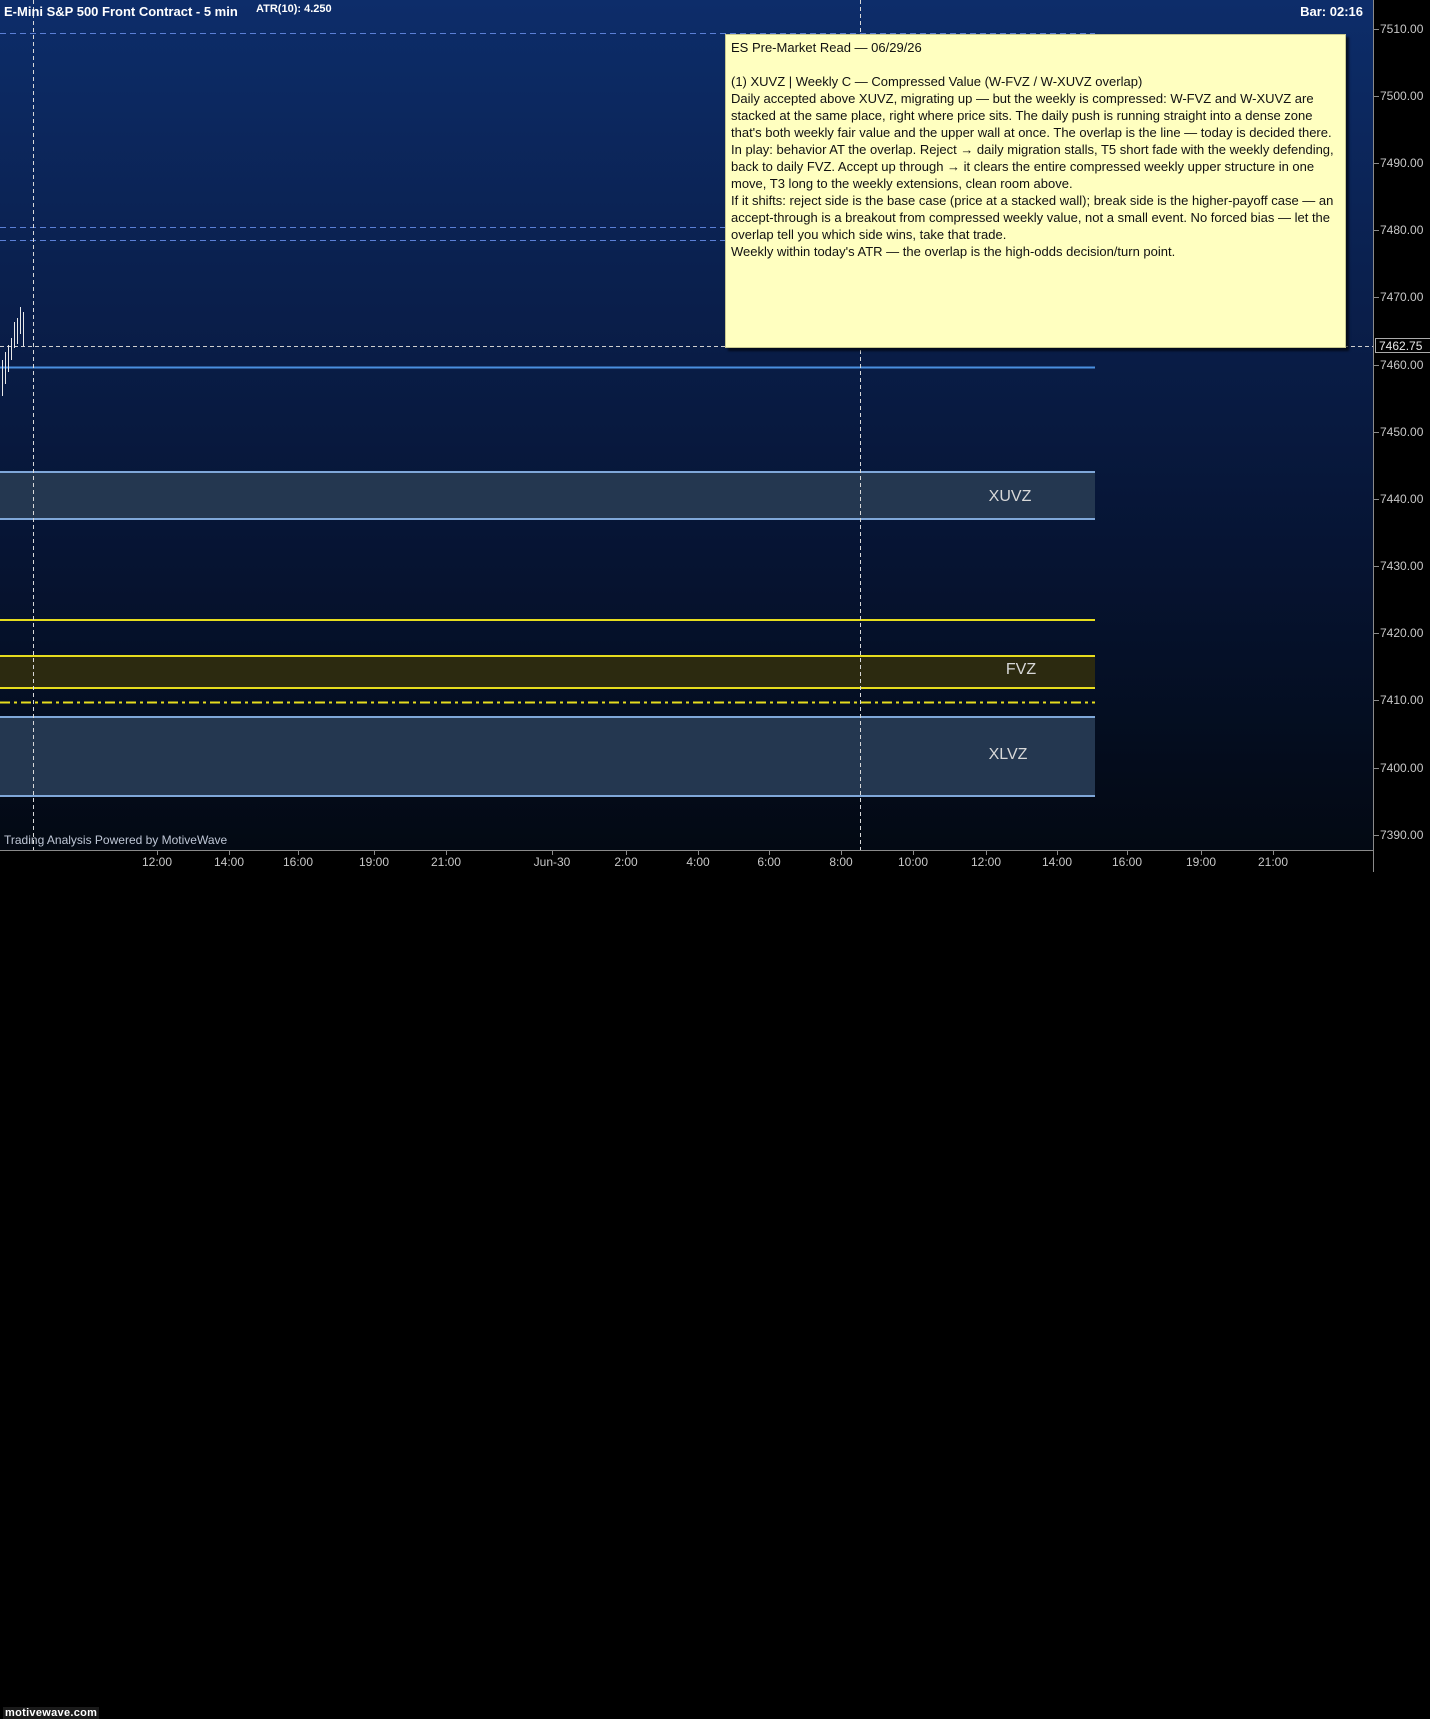 This screenshot has width=1430, height=1719. Describe the element at coordinates (626, 862) in the screenshot. I see `time-axis-label: 2:00` at that location.